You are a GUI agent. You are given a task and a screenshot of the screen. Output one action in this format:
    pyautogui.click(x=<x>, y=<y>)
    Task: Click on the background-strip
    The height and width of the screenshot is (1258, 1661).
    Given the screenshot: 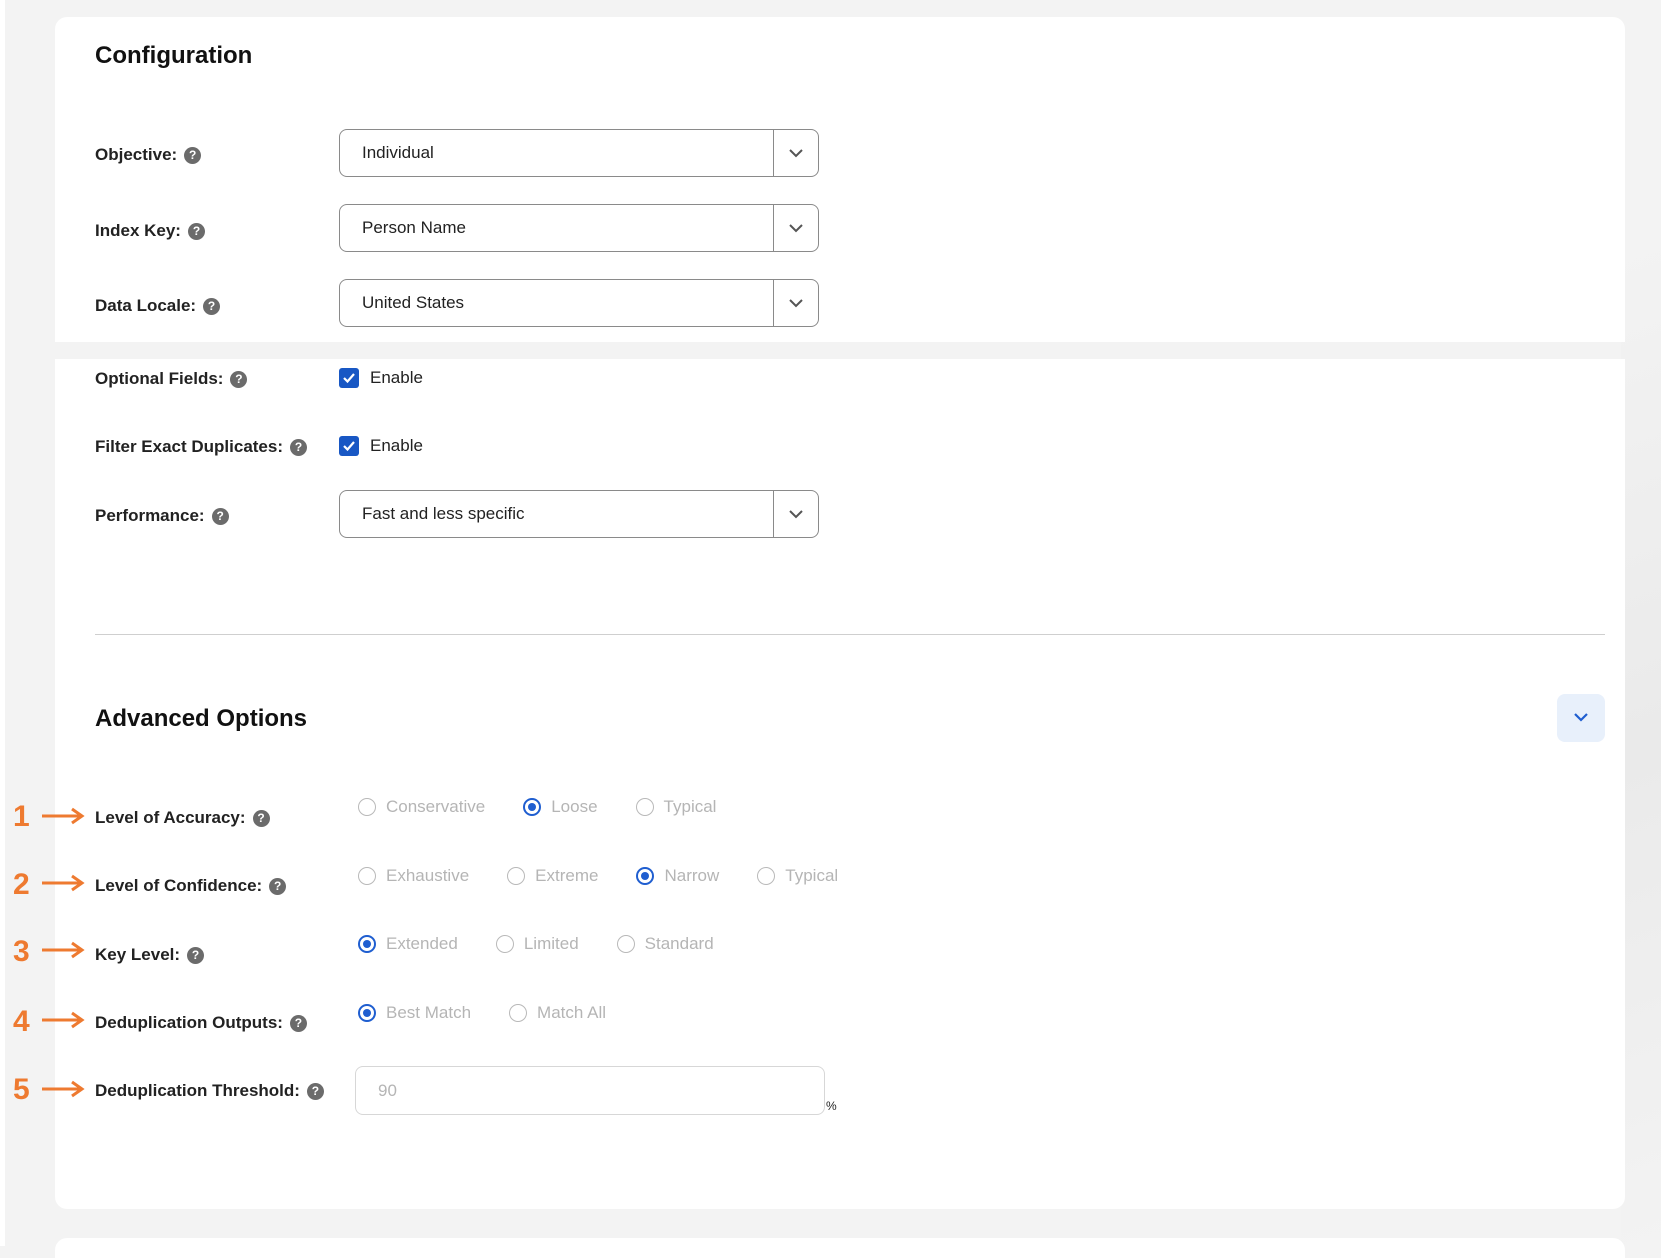 What is the action you would take?
    pyautogui.click(x=2, y=623)
    